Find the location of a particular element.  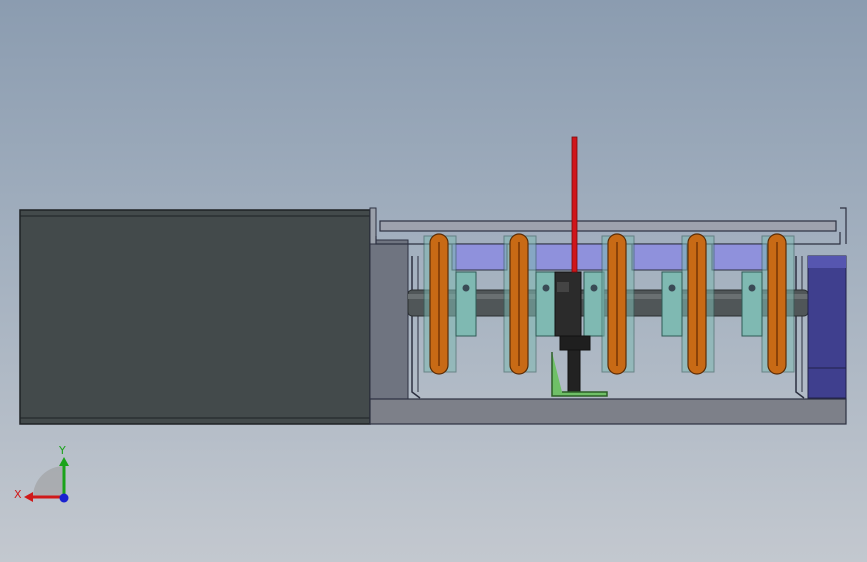

right-end-cap is located at coordinates (843, 225).